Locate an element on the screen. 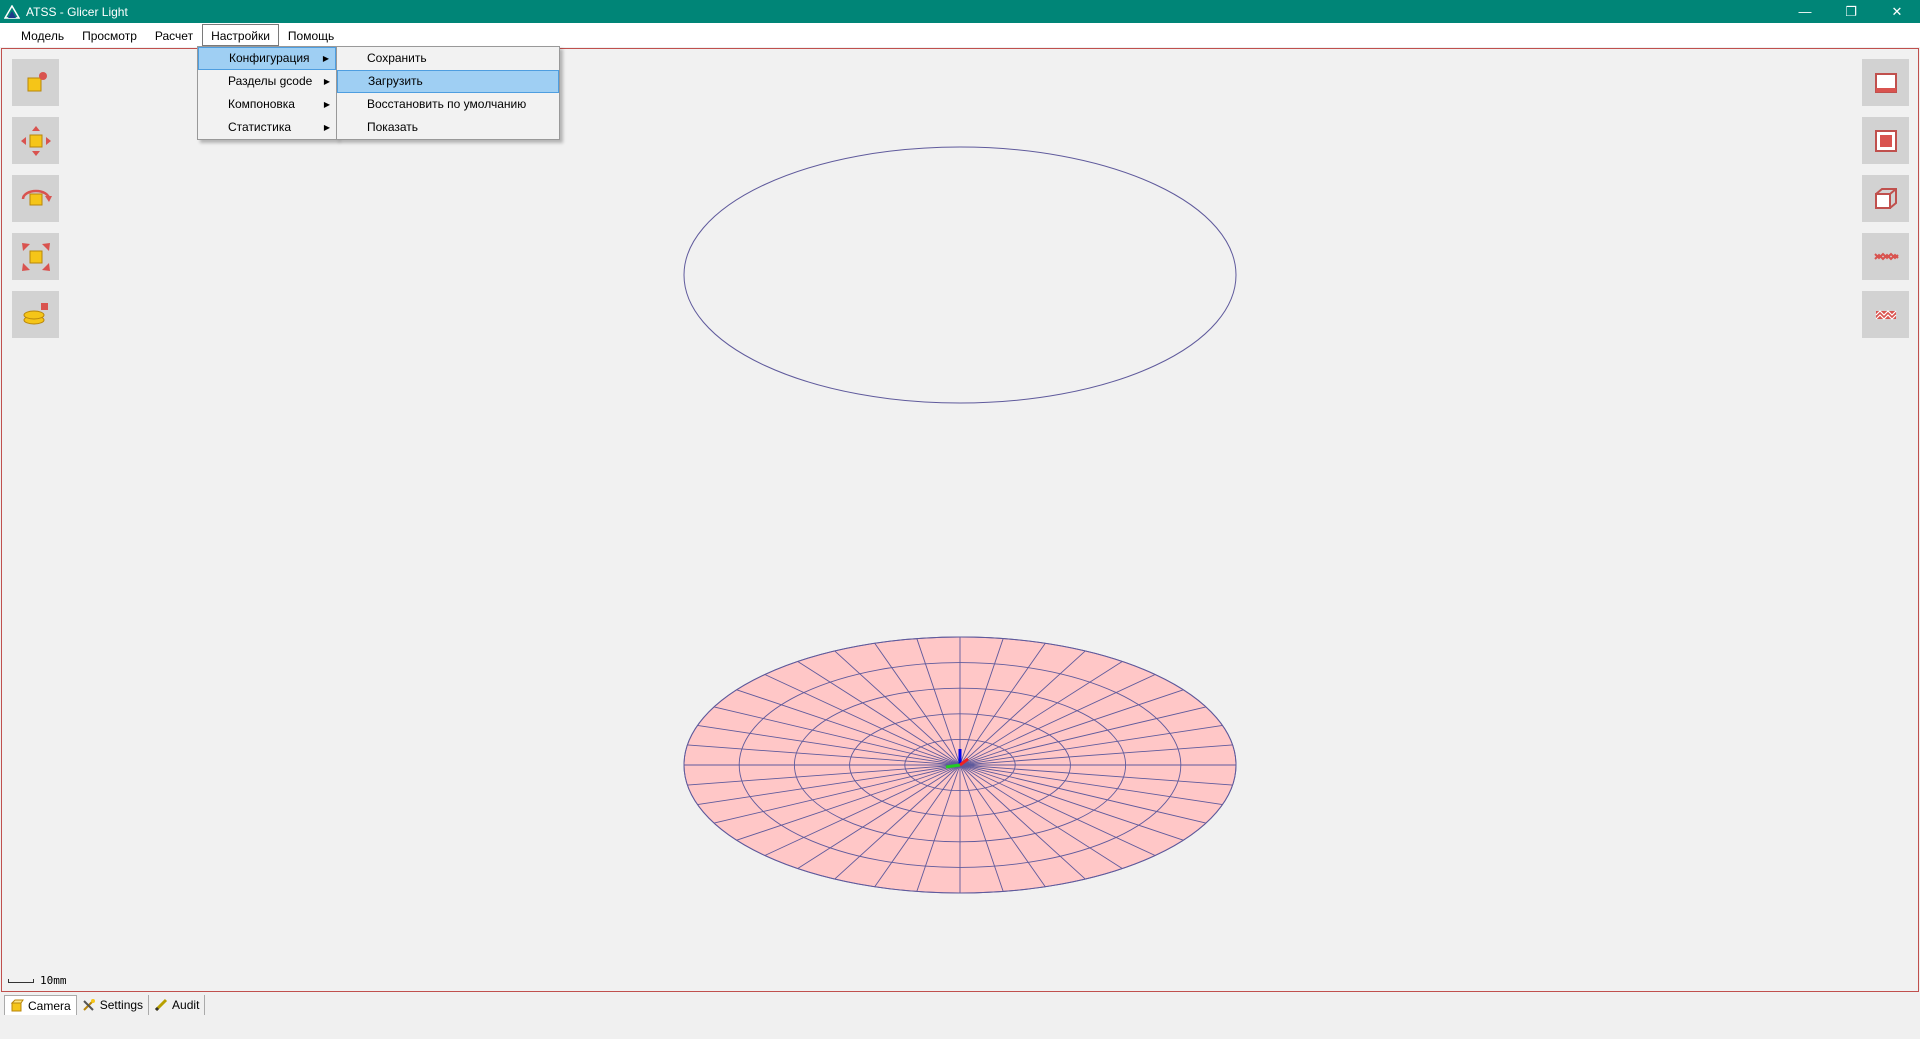 The height and width of the screenshot is (1039, 1920). rotate-tool-button is located at coordinates (35, 198).